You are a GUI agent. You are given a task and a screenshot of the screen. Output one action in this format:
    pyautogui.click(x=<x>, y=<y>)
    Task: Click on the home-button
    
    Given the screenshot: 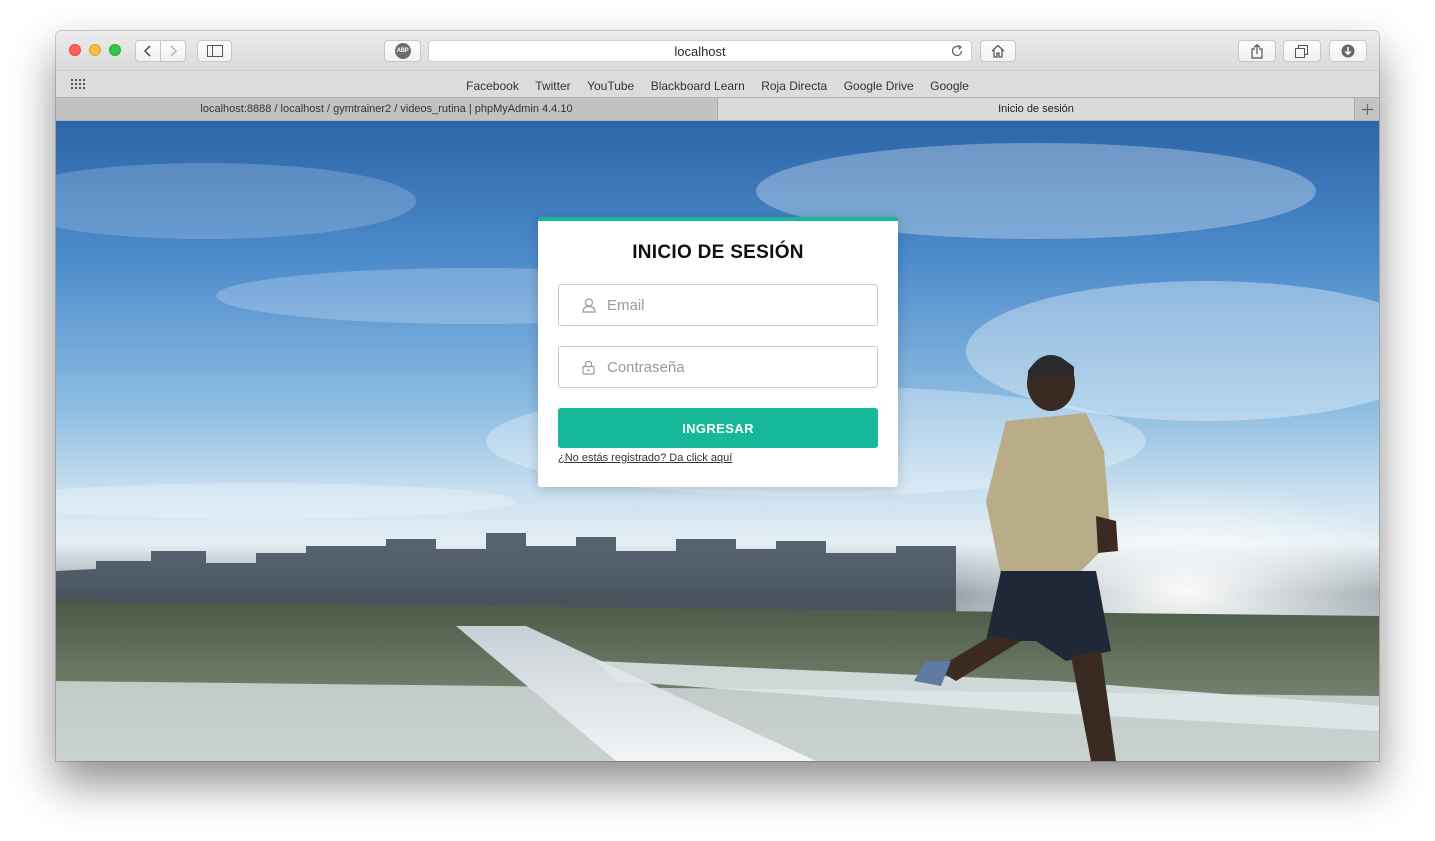 What is the action you would take?
    pyautogui.click(x=998, y=51)
    